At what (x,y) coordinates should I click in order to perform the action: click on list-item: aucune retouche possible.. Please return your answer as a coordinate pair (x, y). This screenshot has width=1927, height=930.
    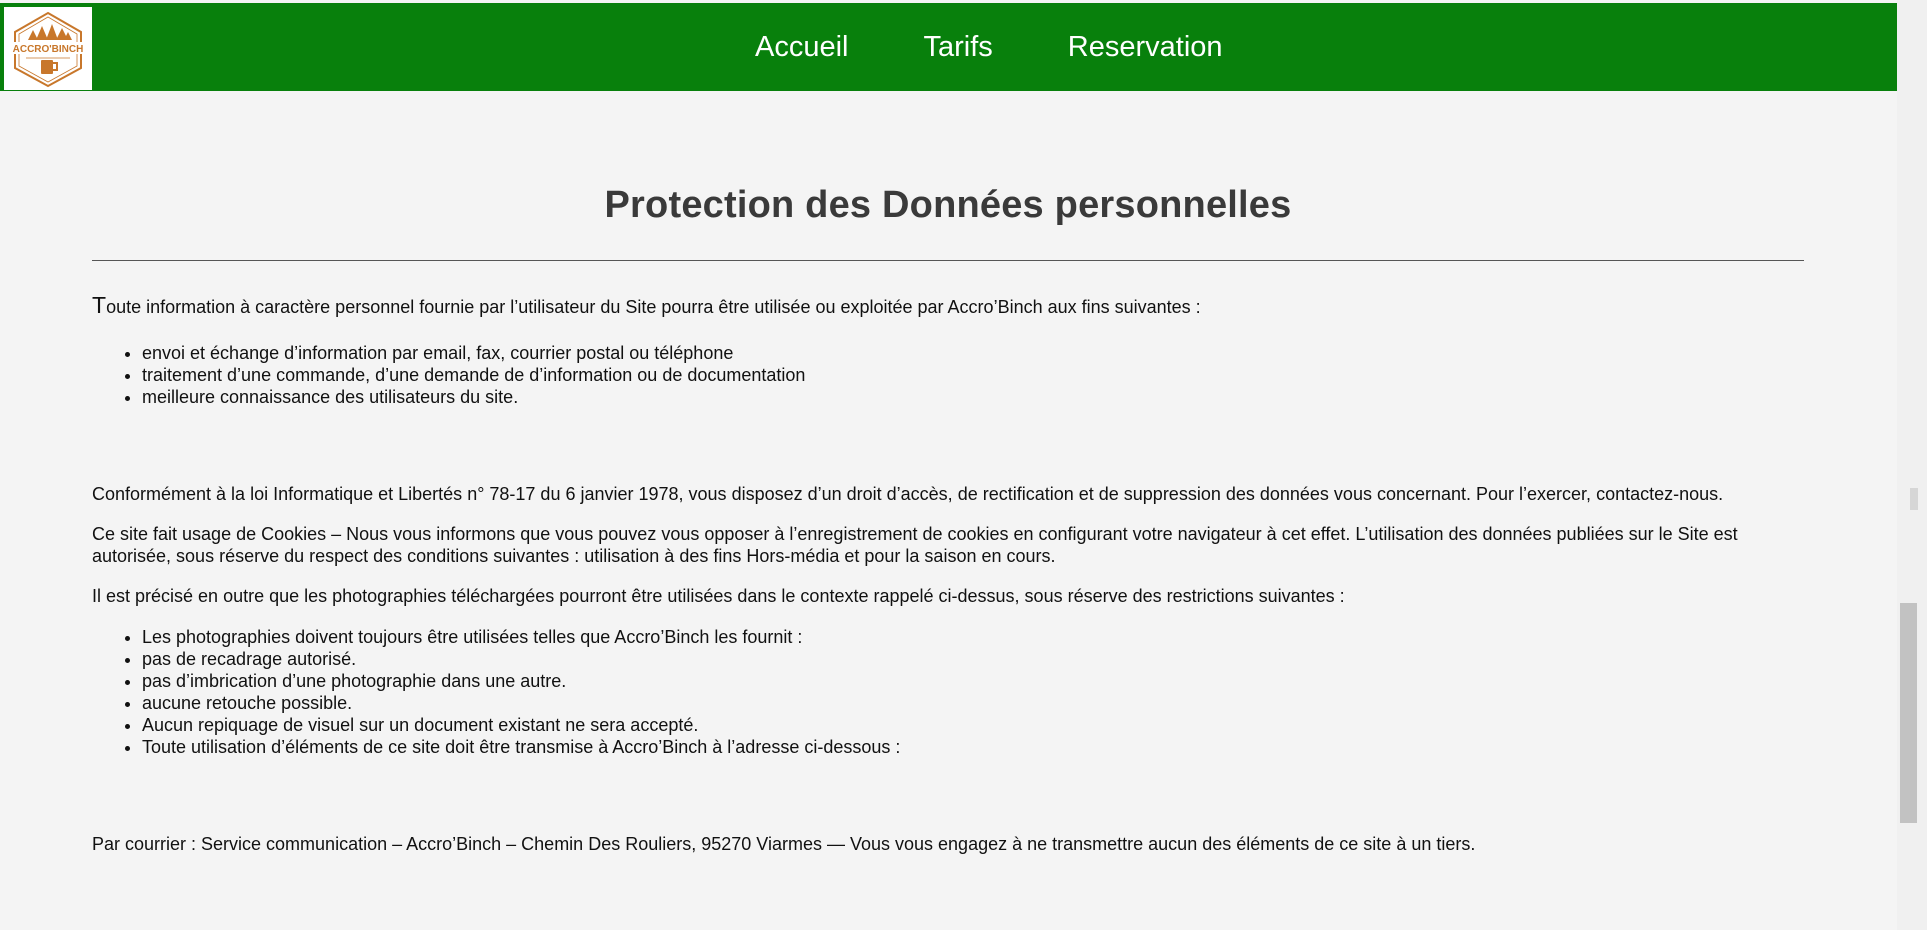
    Looking at the image, I should click on (973, 703).